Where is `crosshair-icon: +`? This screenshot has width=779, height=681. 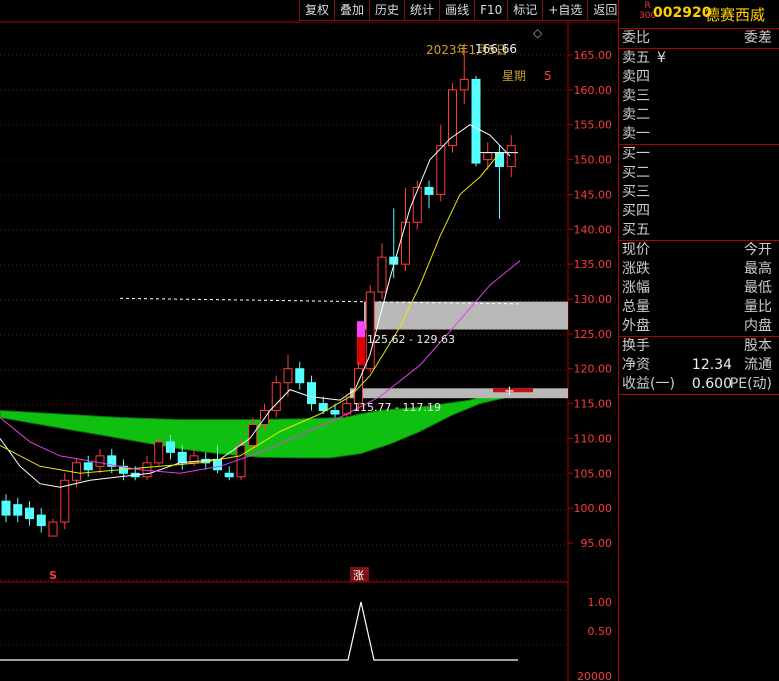
crosshair-icon: + is located at coordinates (509, 391).